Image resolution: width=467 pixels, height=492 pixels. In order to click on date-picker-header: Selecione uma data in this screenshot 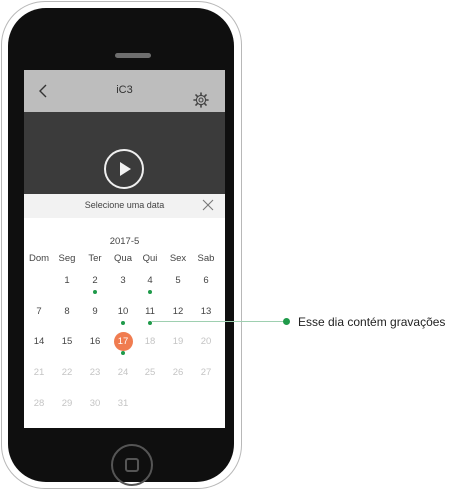, I will do `click(124, 206)`.